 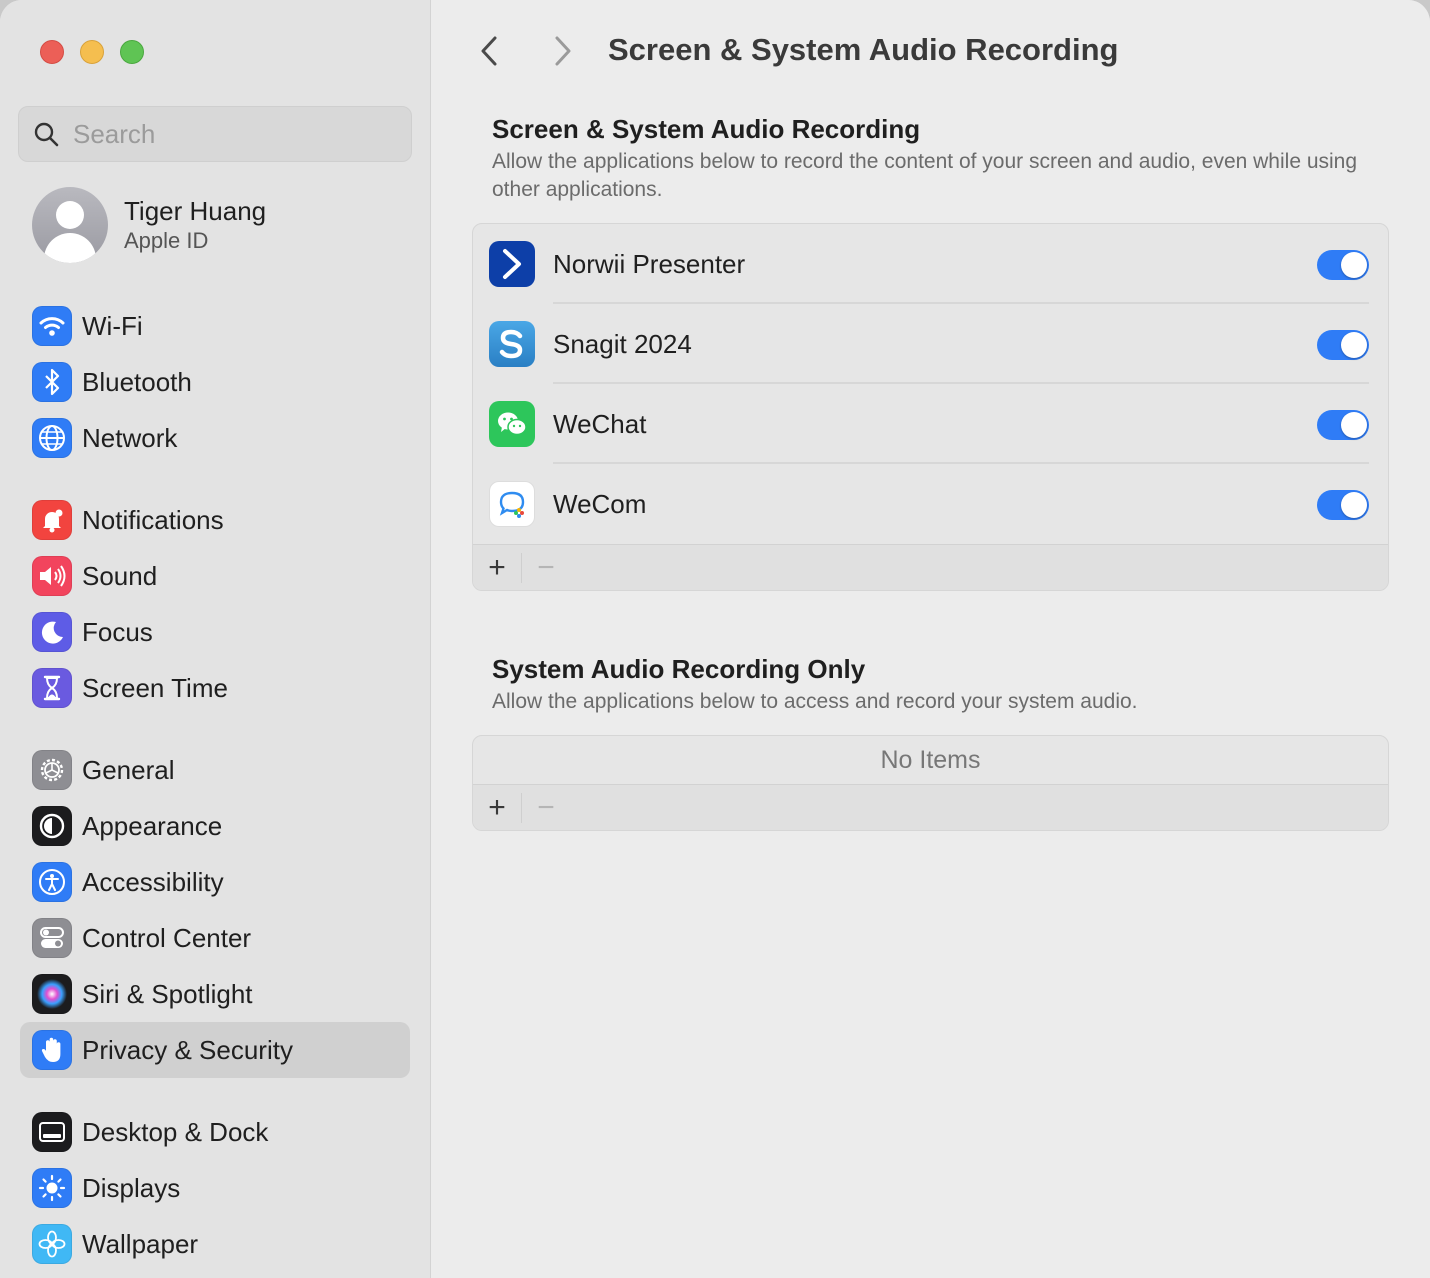 I want to click on sidebar-item-label: General, so click(x=128, y=769).